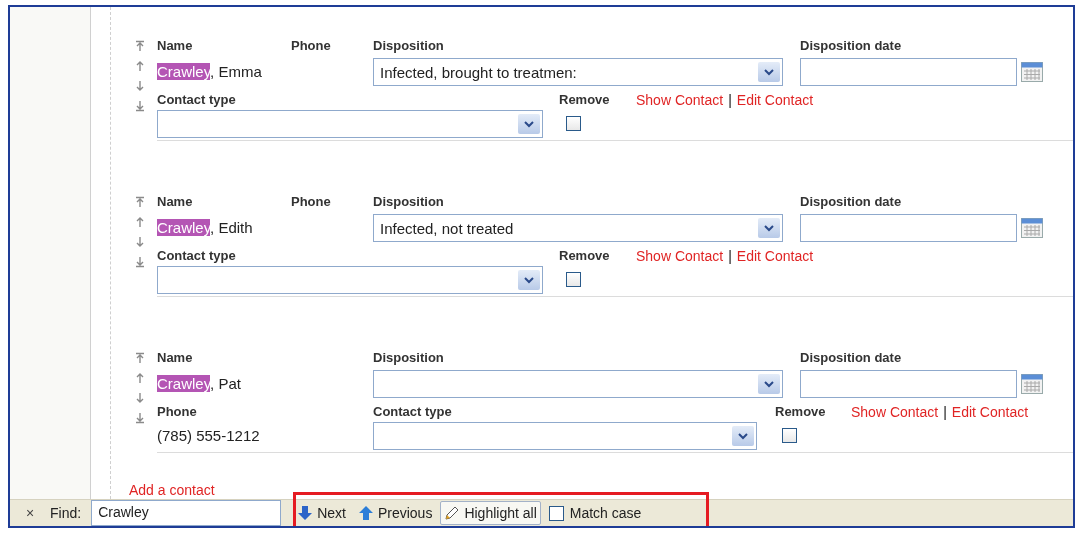 This screenshot has width=1079, height=533. Describe the element at coordinates (490, 513) in the screenshot. I see `highlight-toggle: Highlight all` at that location.